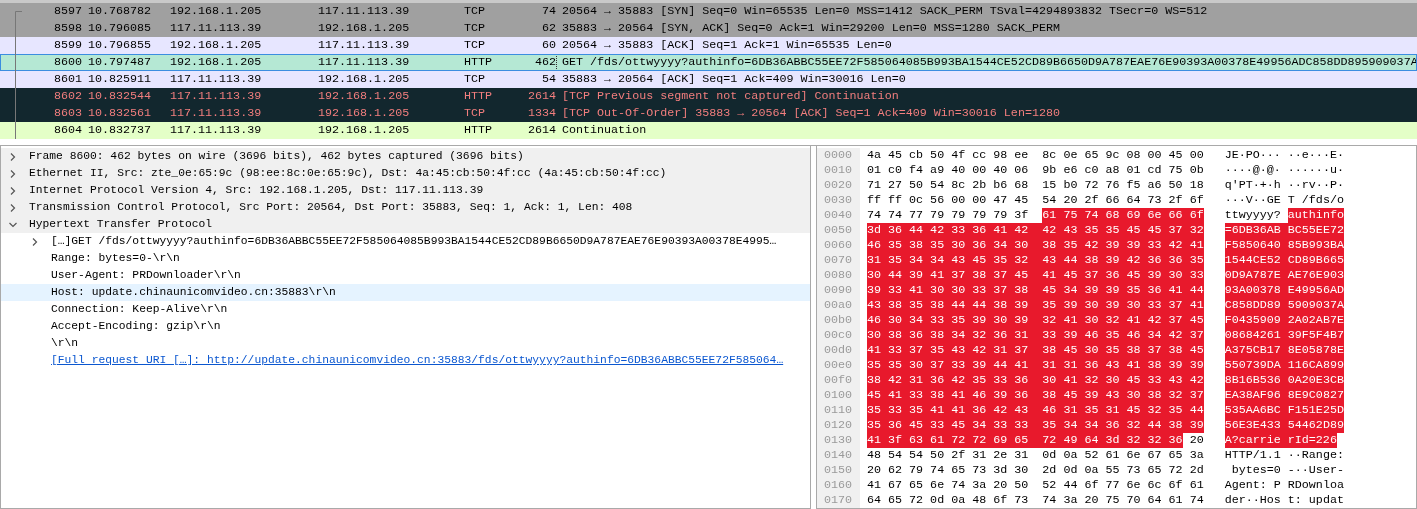 This screenshot has width=1417, height=509. Describe the element at coordinates (541, 96) in the screenshot. I see `packet-length: 2614` at that location.